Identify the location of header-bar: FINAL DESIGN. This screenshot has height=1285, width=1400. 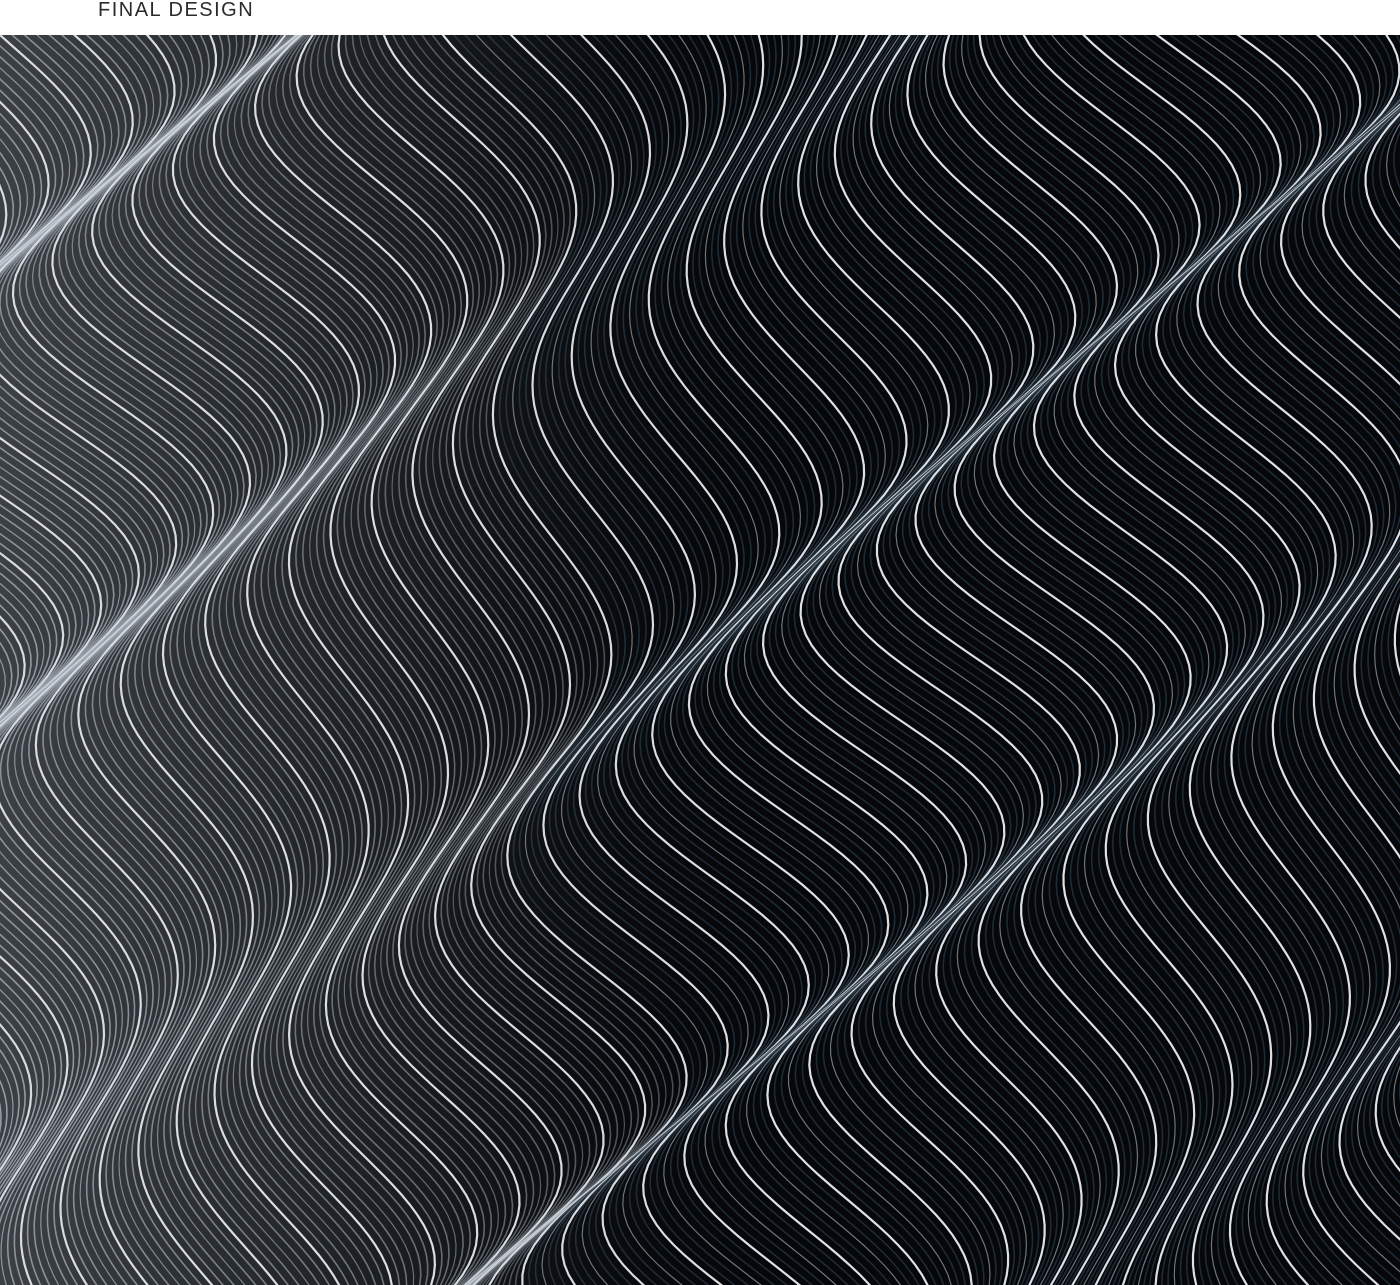
(700, 17).